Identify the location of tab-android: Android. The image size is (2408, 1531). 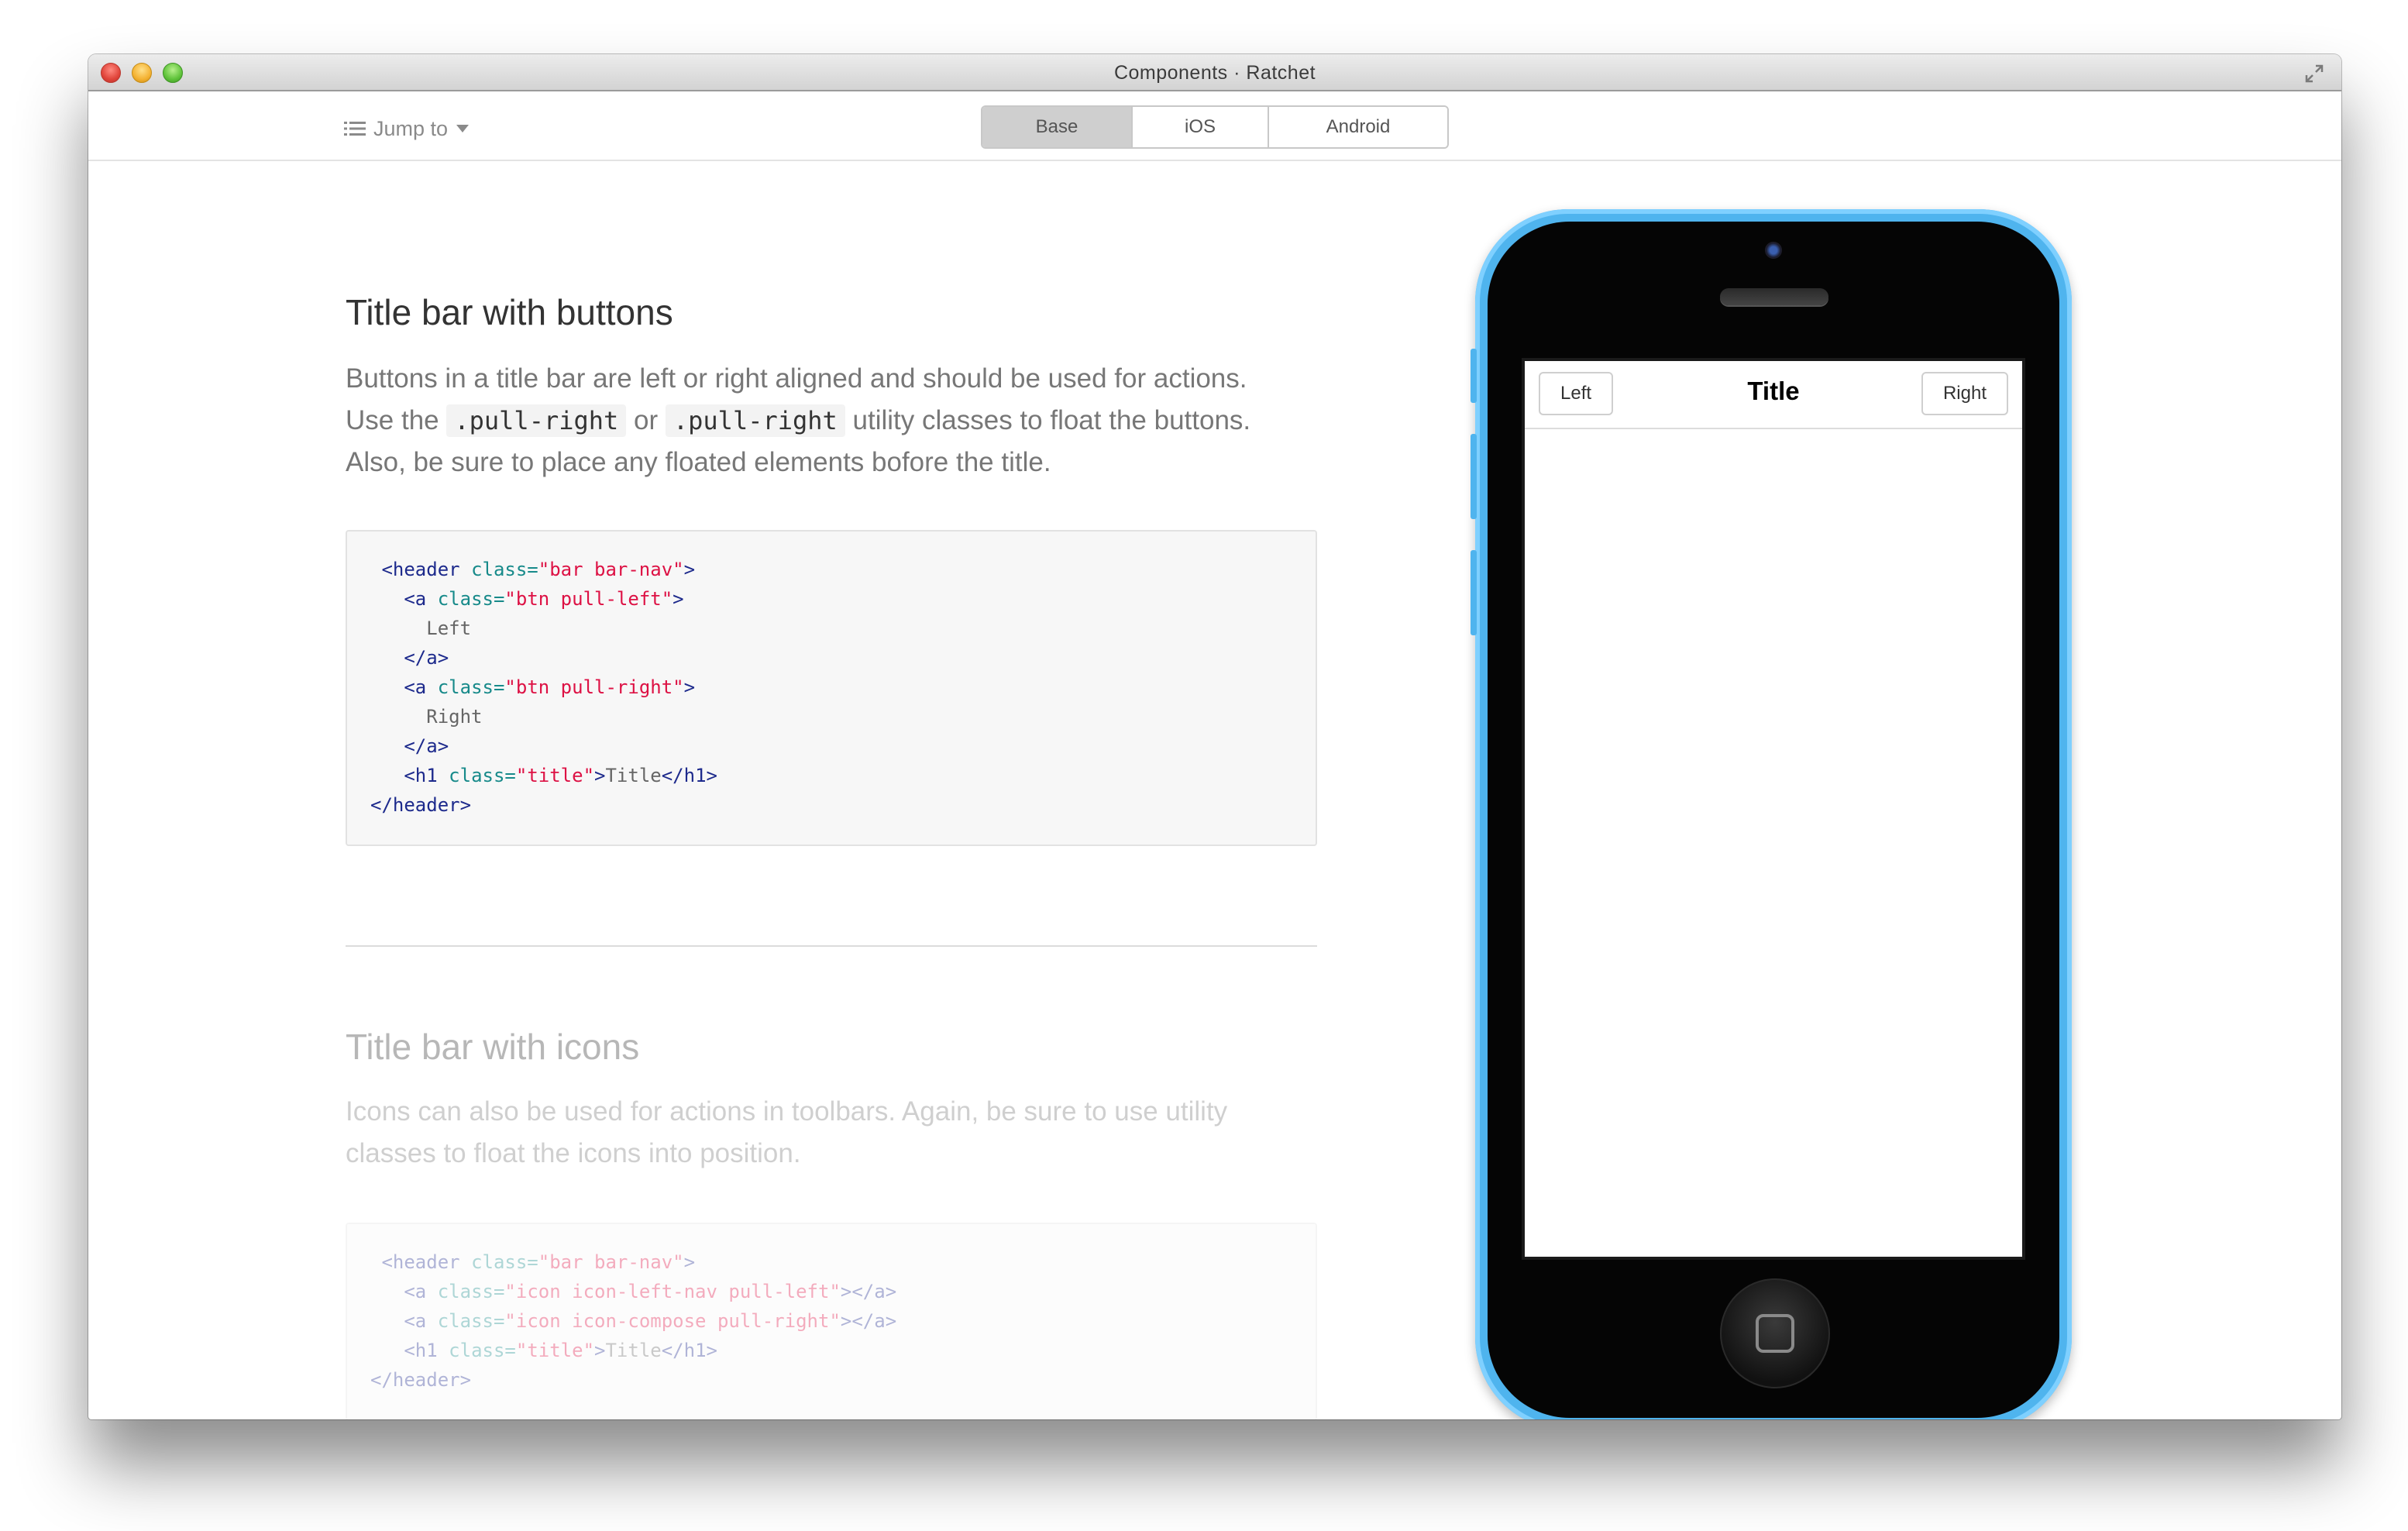
(1358, 127).